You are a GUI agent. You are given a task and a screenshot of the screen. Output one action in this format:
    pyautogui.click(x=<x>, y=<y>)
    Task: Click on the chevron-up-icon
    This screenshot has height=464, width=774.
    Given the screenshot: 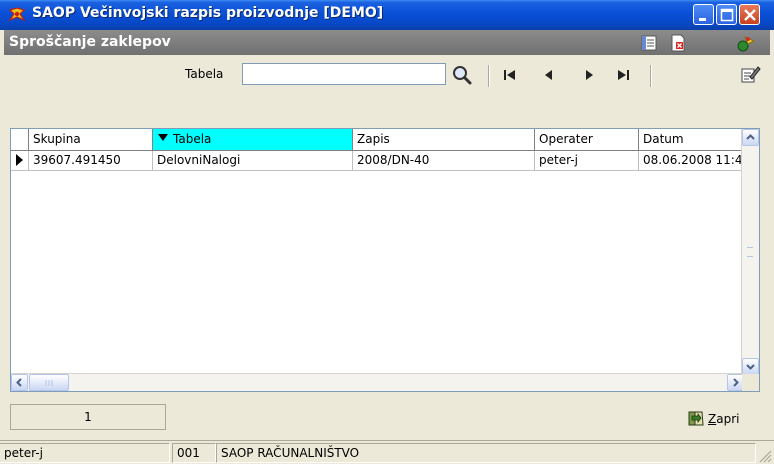 What is the action you would take?
    pyautogui.click(x=750, y=137)
    